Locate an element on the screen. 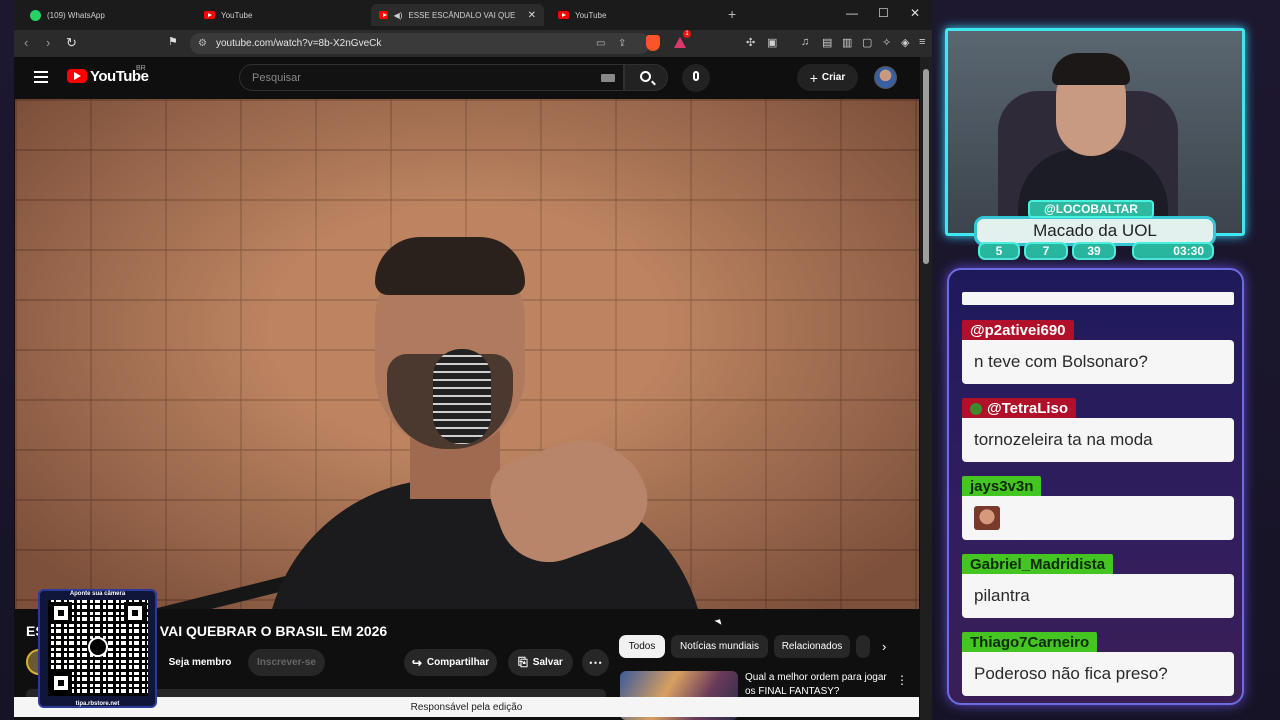 The width and height of the screenshot is (1280, 720). qr-top-text: Aponte sua câmera is located at coordinates (97, 594).